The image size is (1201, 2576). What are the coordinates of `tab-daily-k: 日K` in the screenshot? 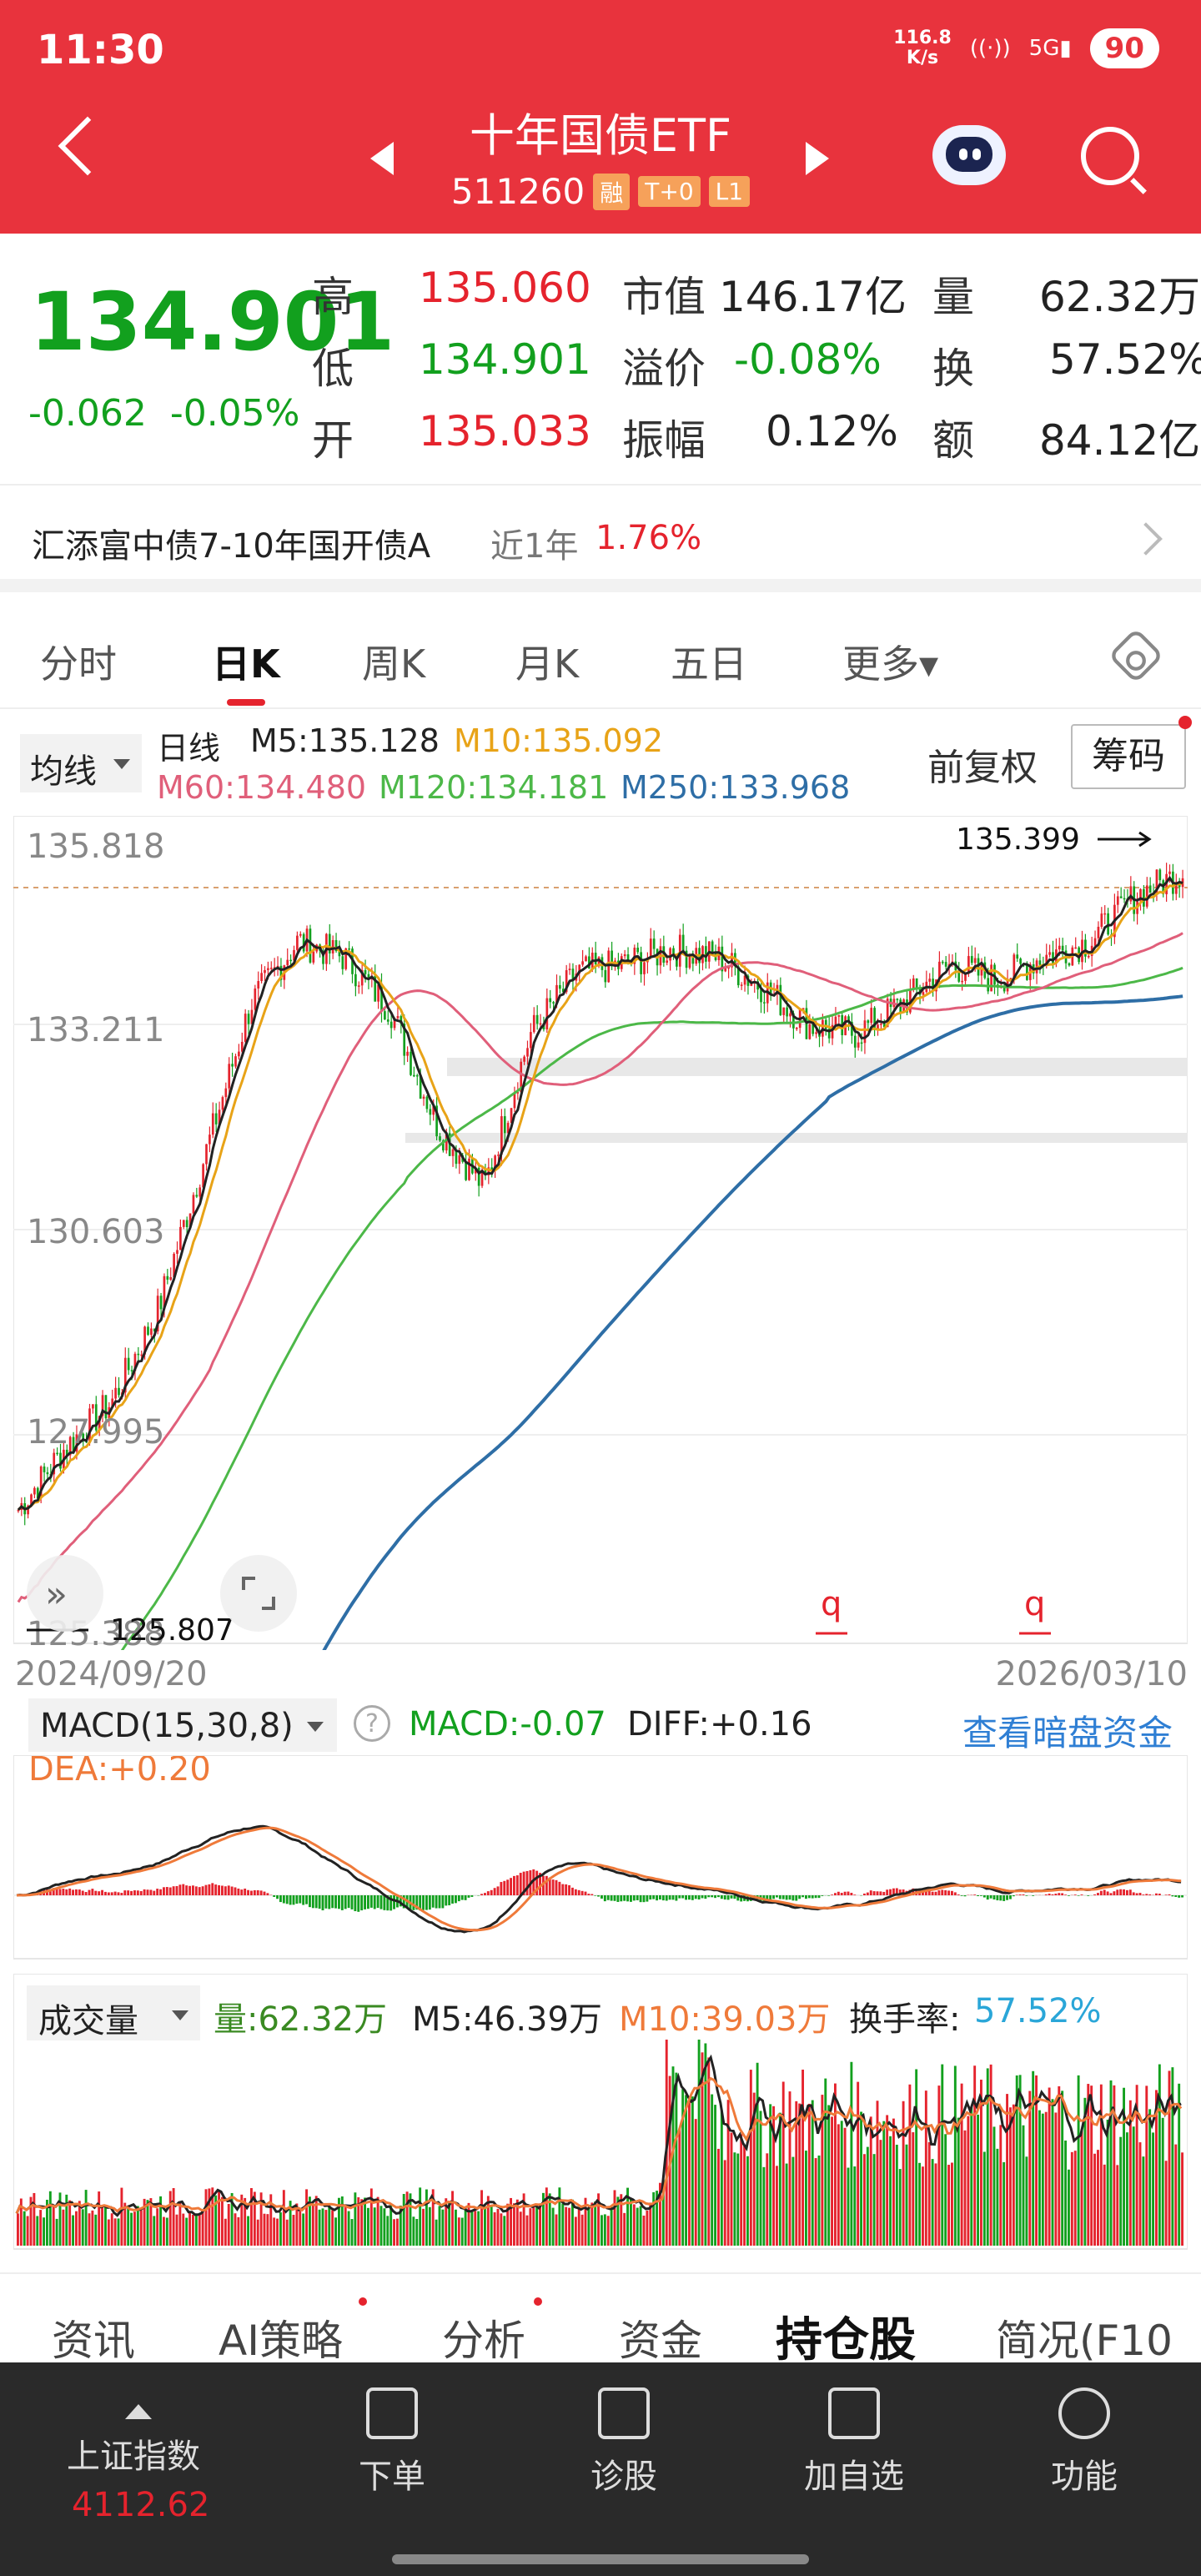 It's located at (246, 661).